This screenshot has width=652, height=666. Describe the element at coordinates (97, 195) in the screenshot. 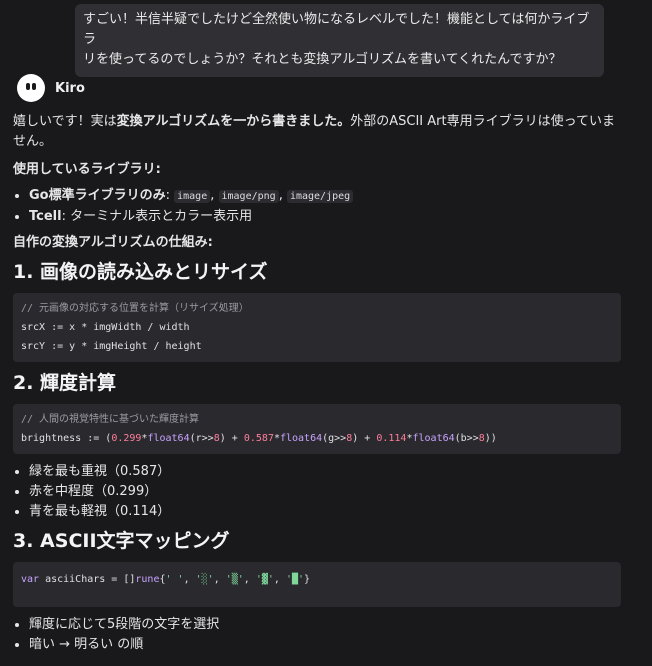

I see `lib-name: Go標準ライブラリのみ` at that location.